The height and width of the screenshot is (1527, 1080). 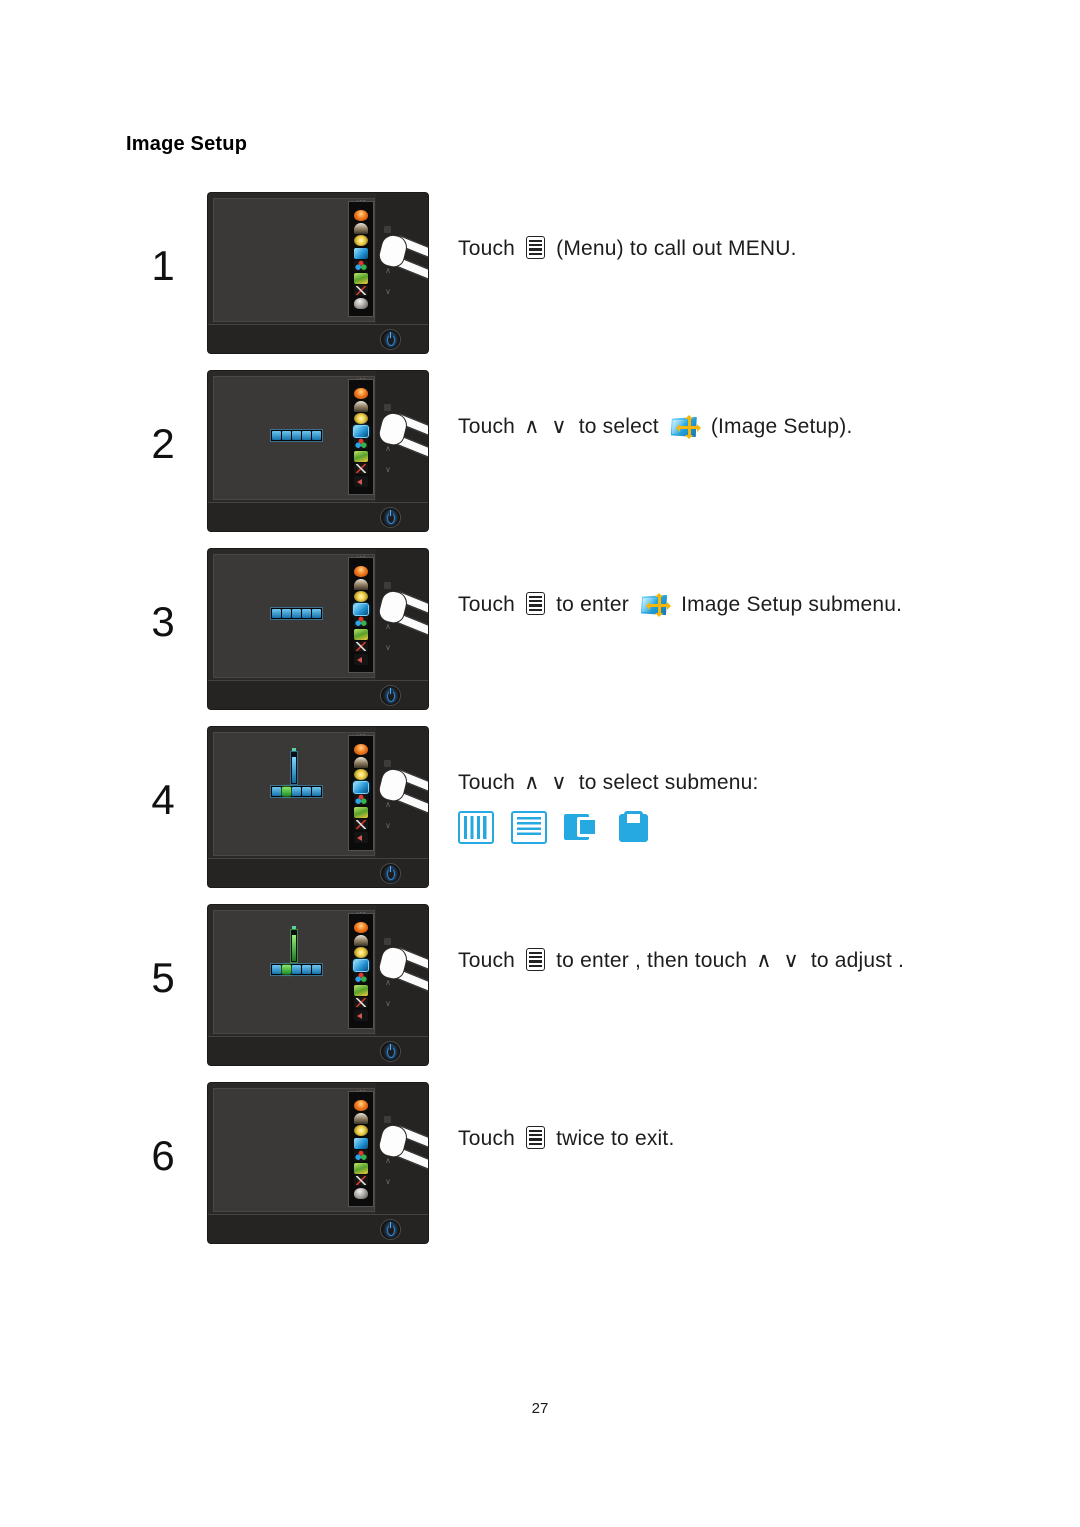 I want to click on monitor-illustration: AOC, so click(x=318, y=807).